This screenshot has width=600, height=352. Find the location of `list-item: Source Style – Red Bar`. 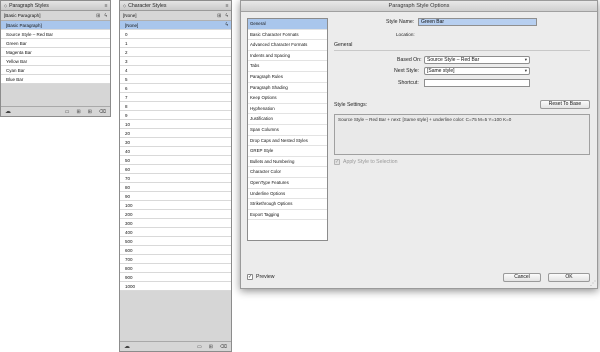

list-item: Source Style – Red Bar is located at coordinates (55, 34).